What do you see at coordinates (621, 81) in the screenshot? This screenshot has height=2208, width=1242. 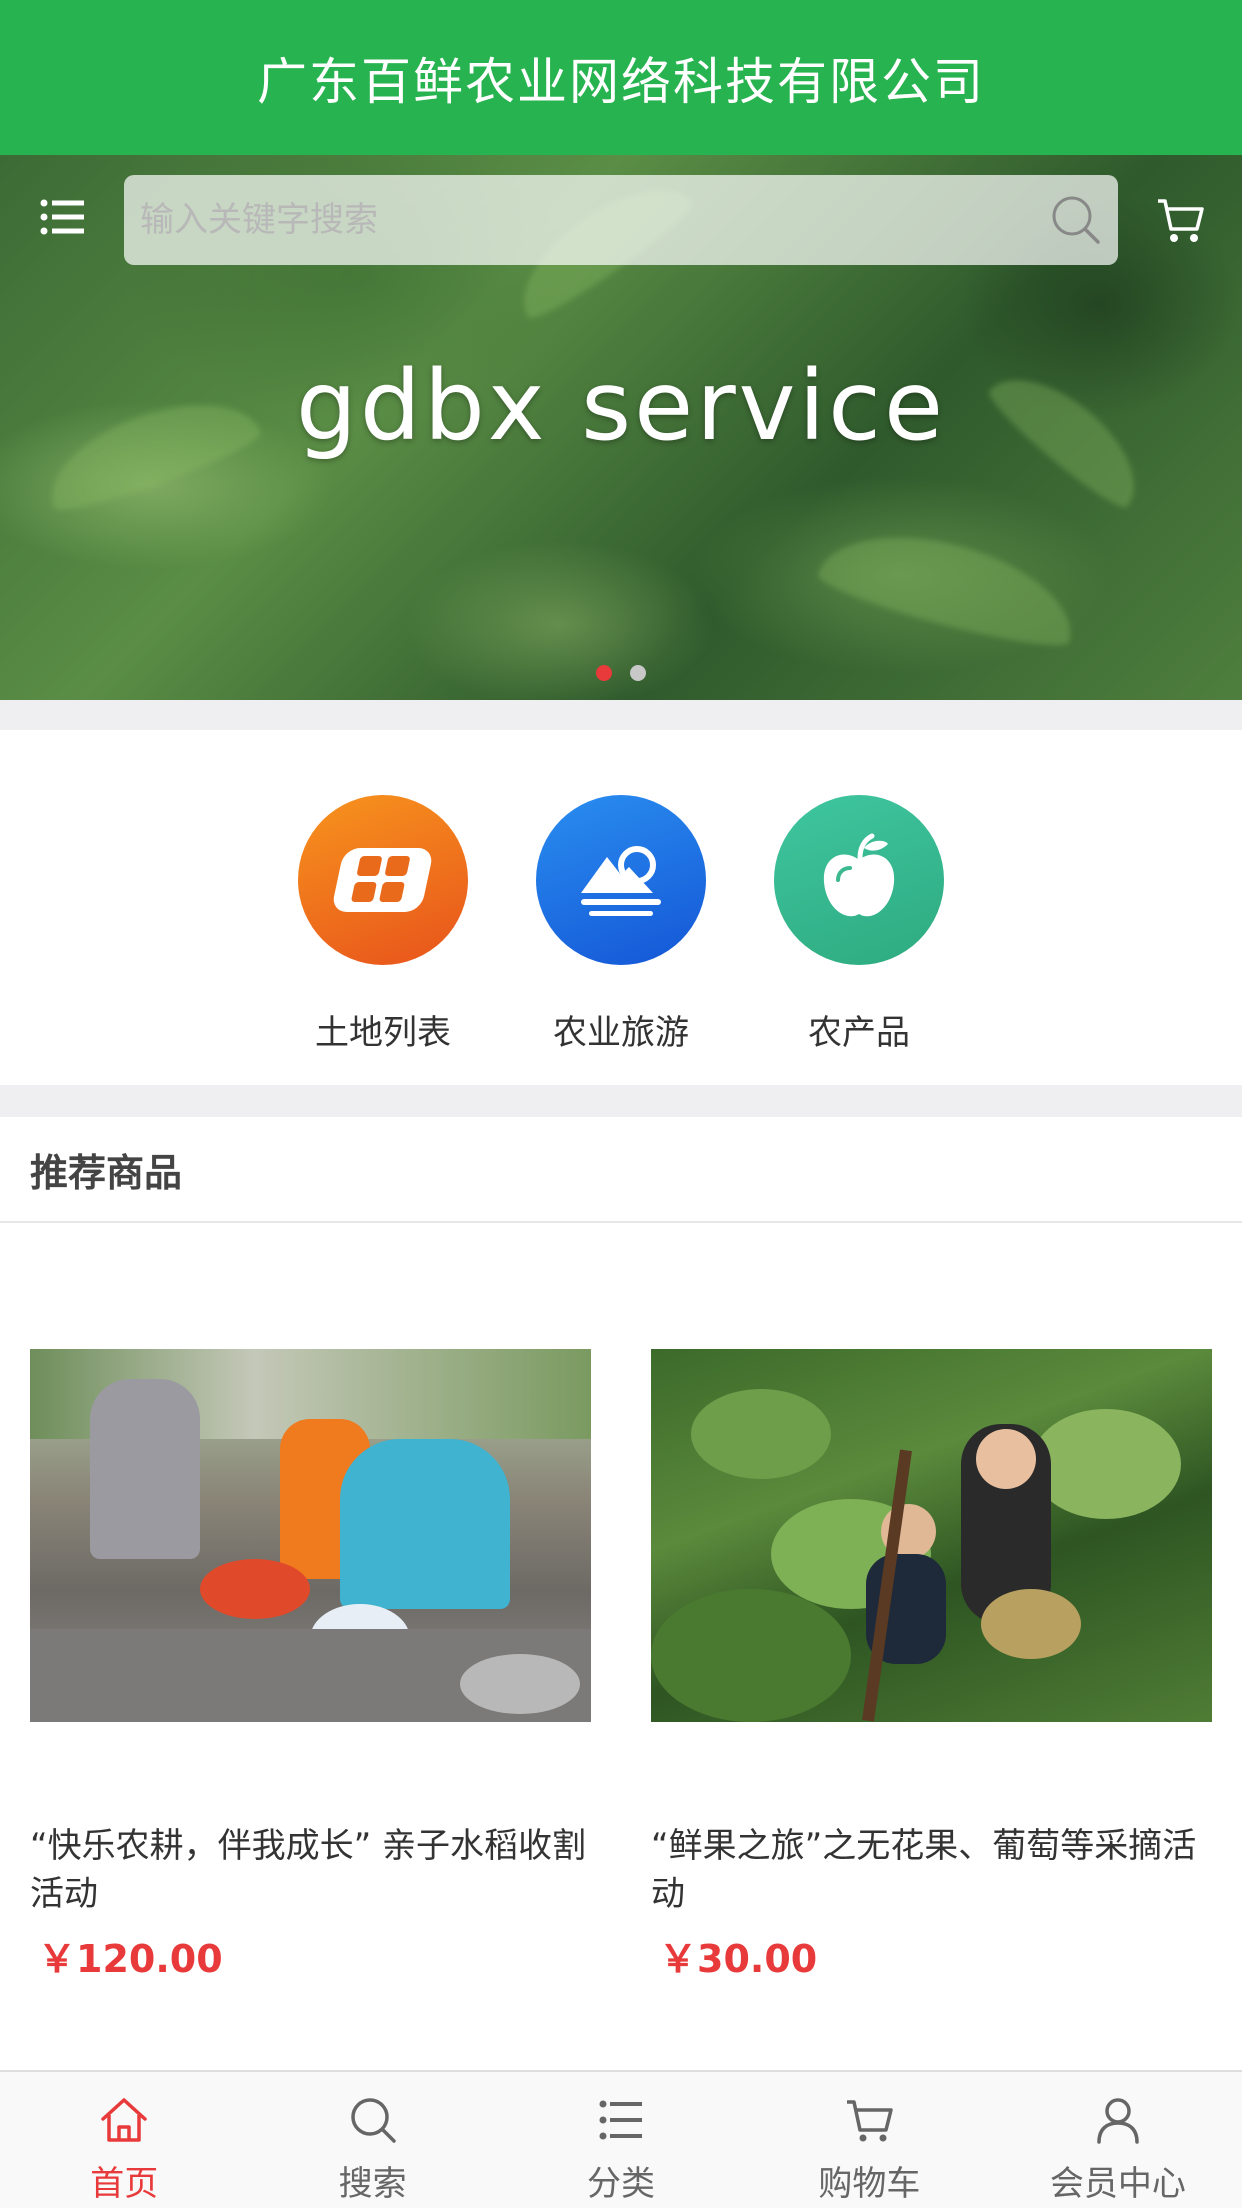 I see `page-title: 广东百鲜农业网络科技有限公司` at bounding box center [621, 81].